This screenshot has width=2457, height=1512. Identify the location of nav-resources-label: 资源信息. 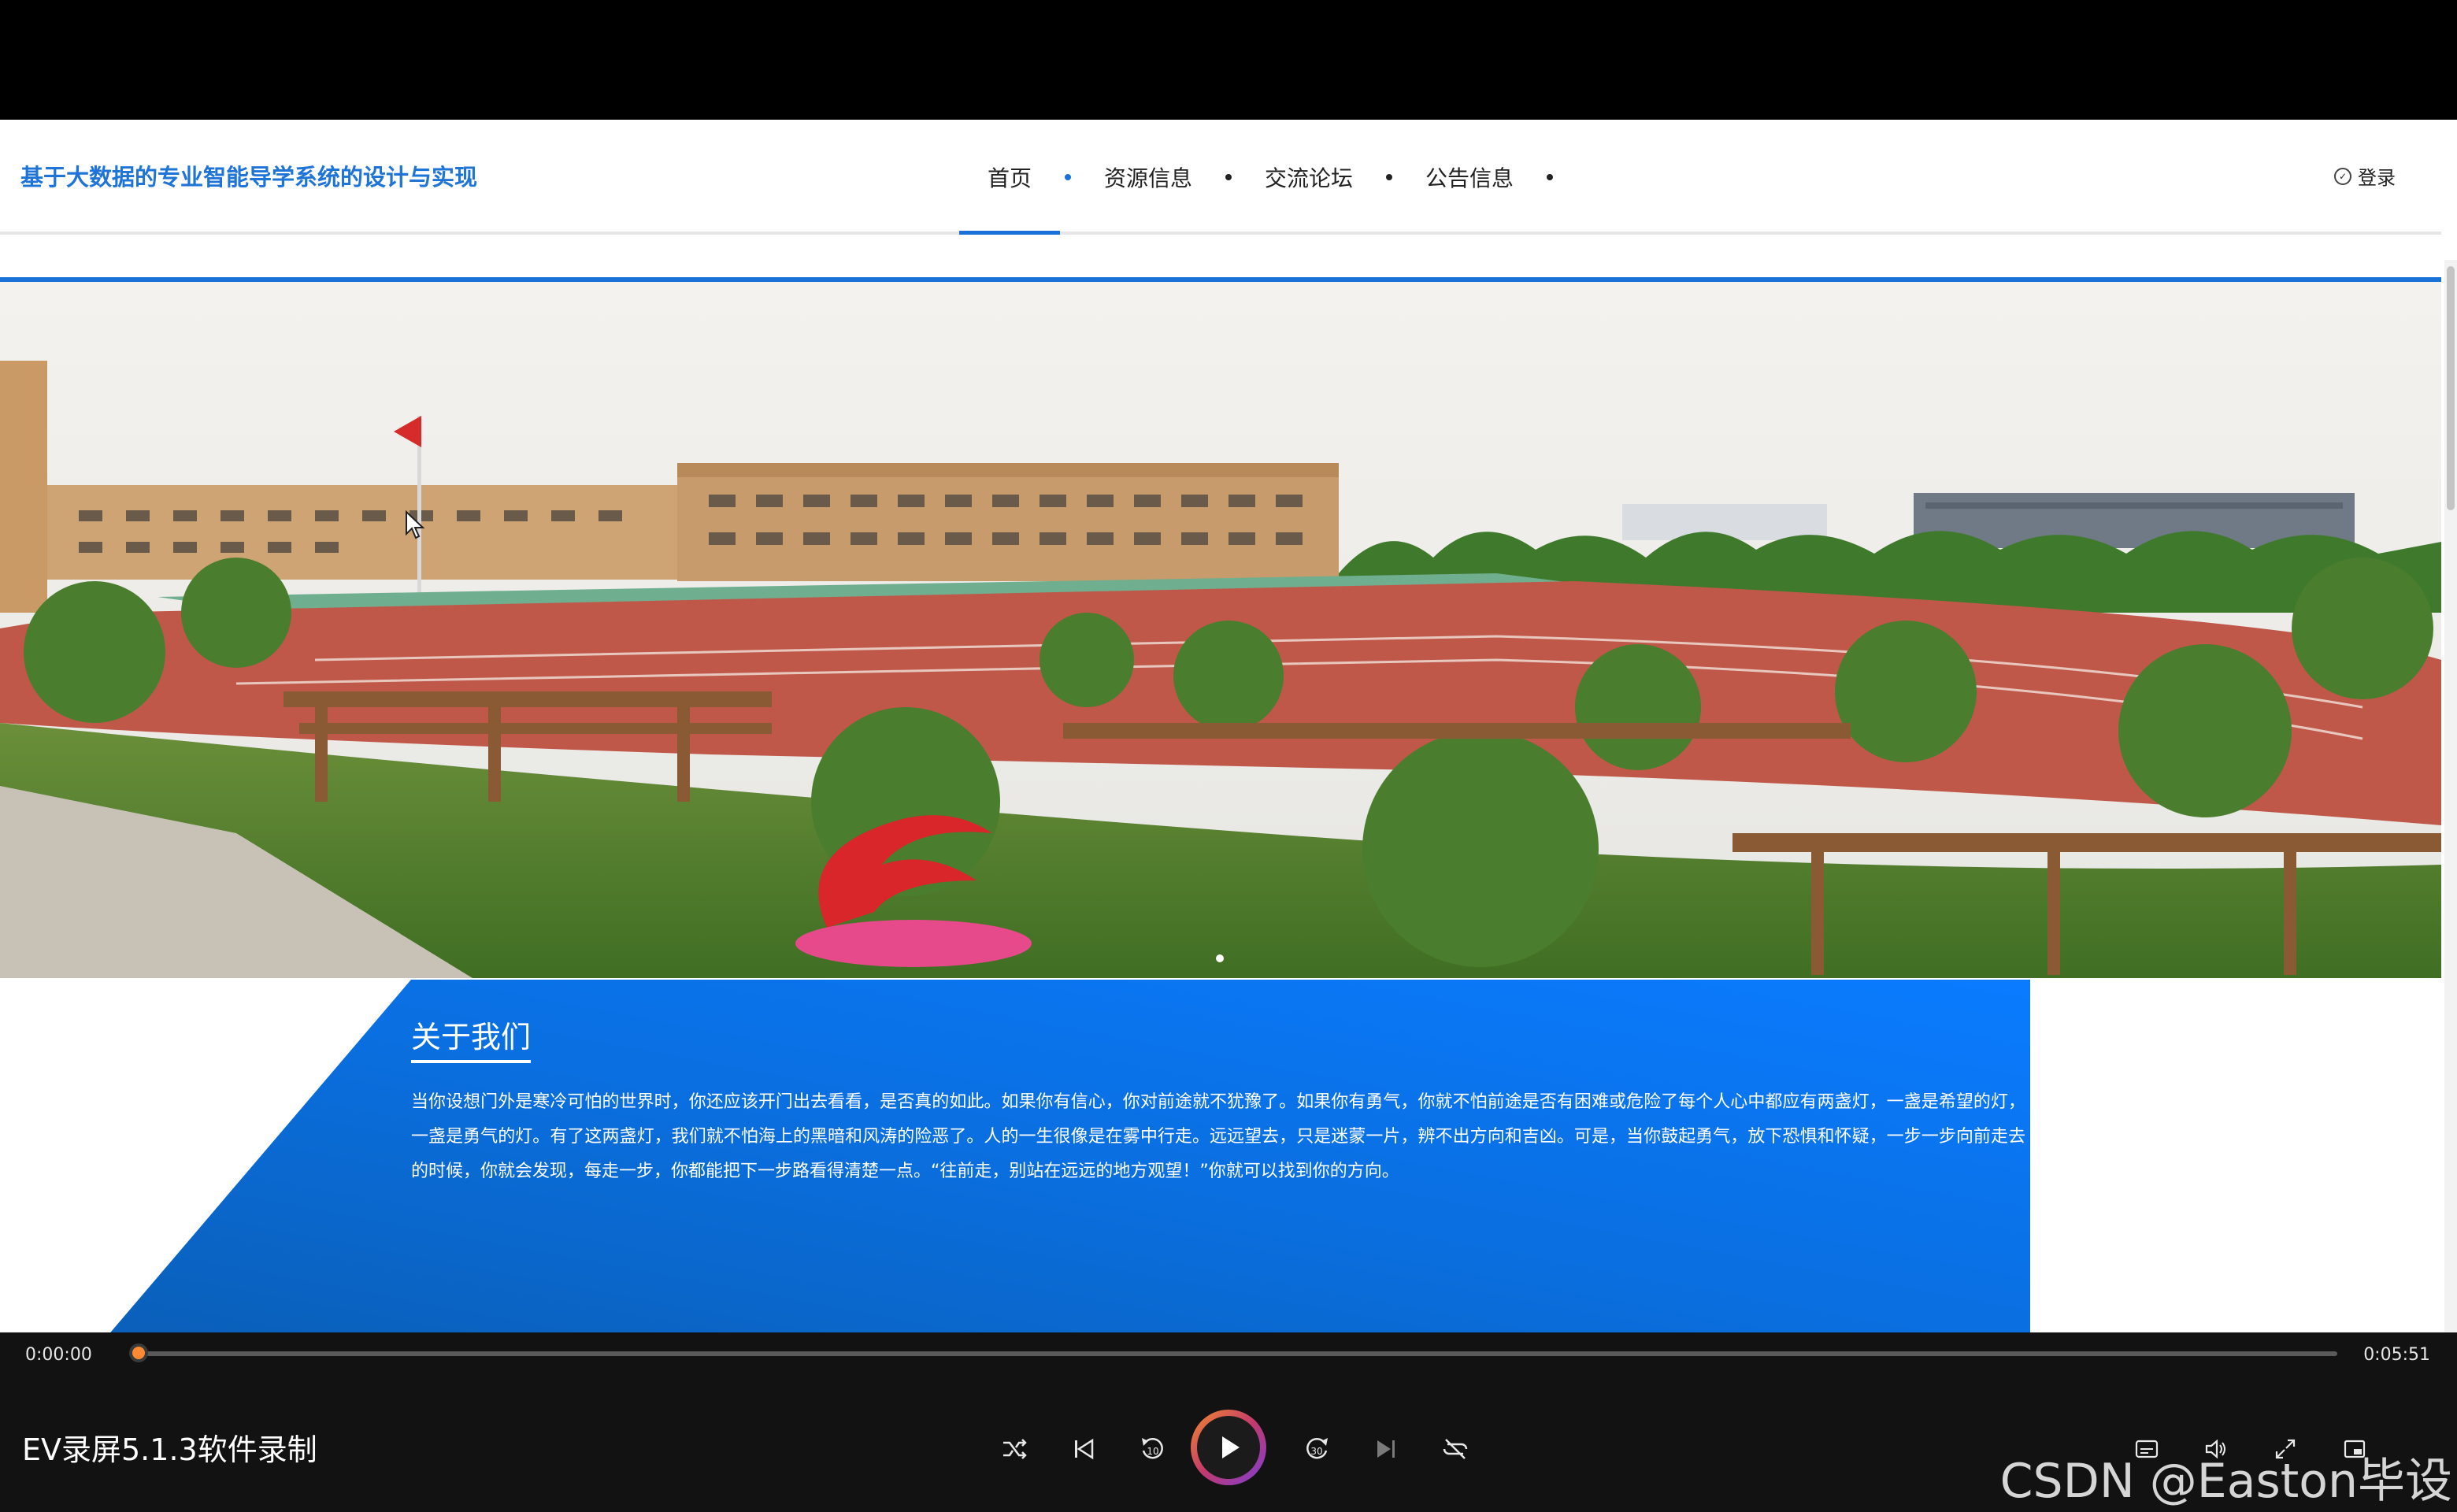
(1148, 178).